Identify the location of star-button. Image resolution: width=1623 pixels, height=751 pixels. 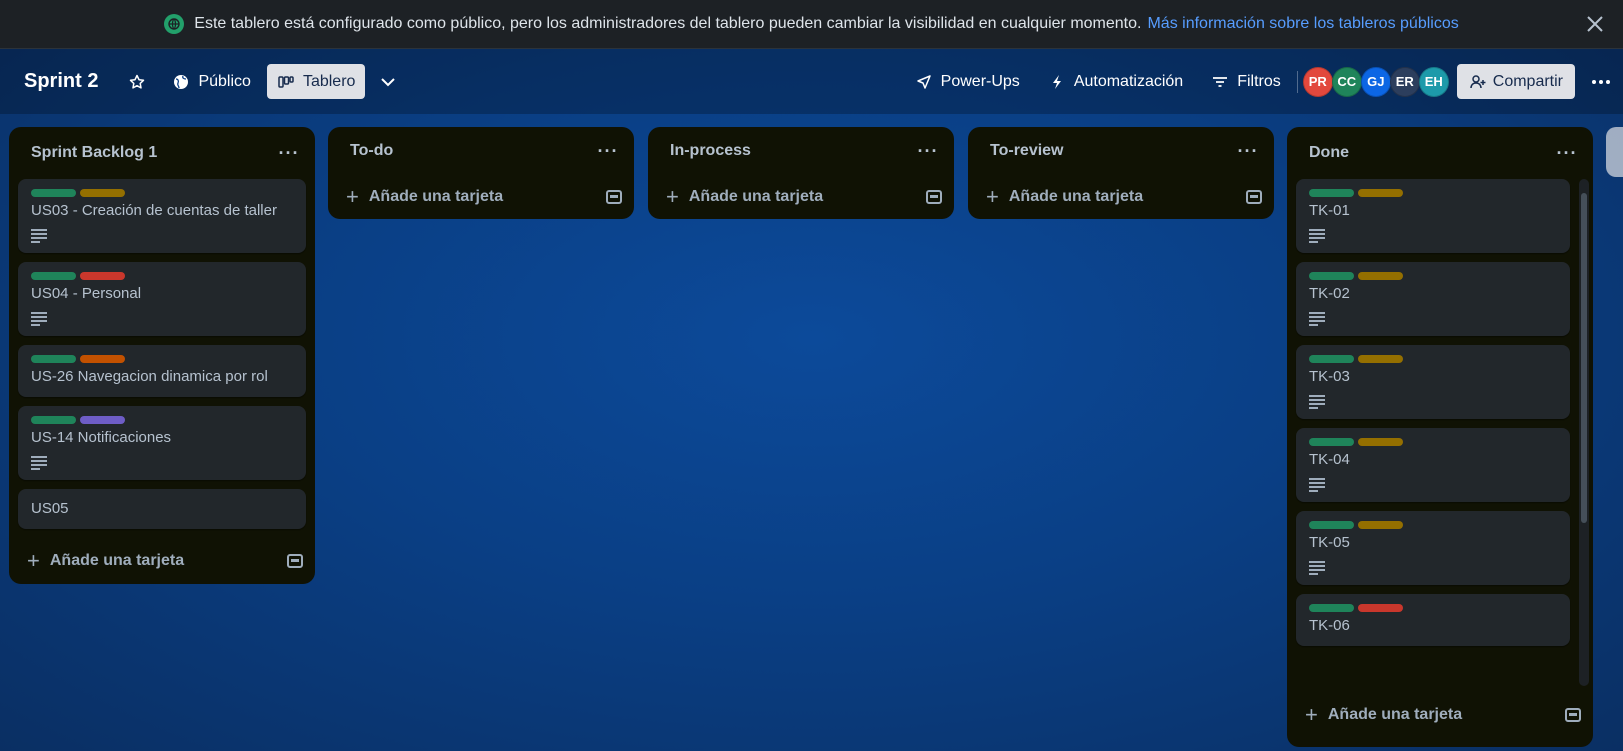
(137, 81).